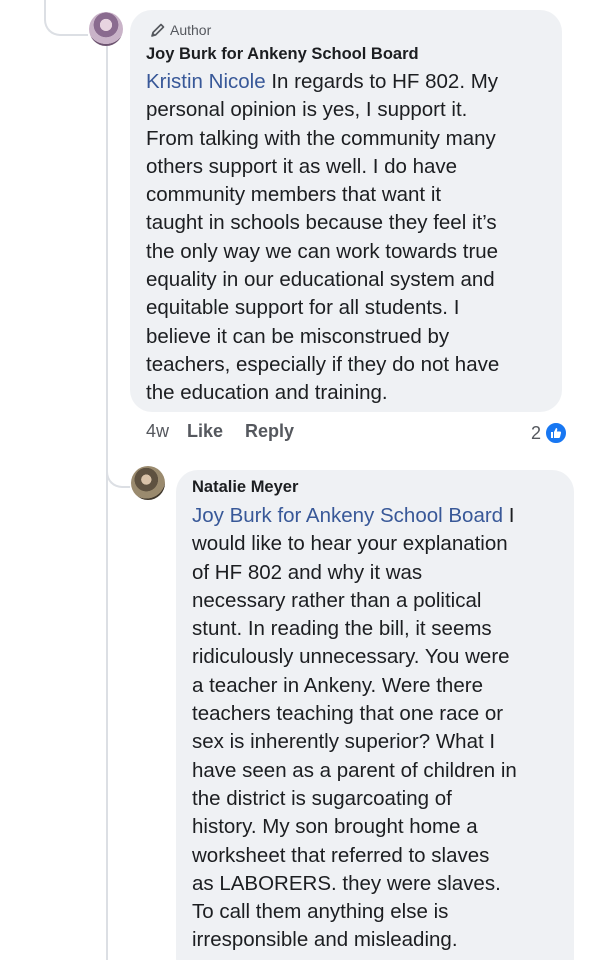  What do you see at coordinates (335, 827) in the screenshot?
I see `comment-line: history. My son brought home a` at bounding box center [335, 827].